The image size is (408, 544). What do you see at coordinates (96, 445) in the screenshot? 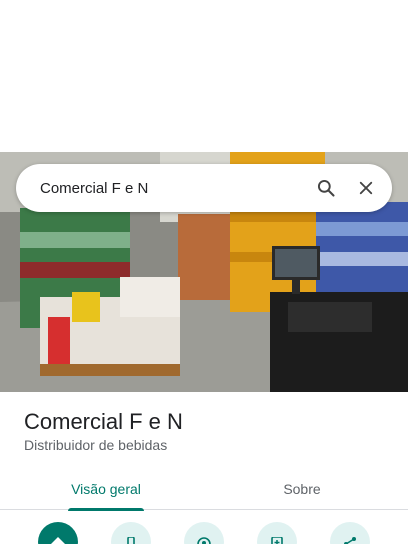
I see `place-category: Distribuidor de bebidas` at bounding box center [96, 445].